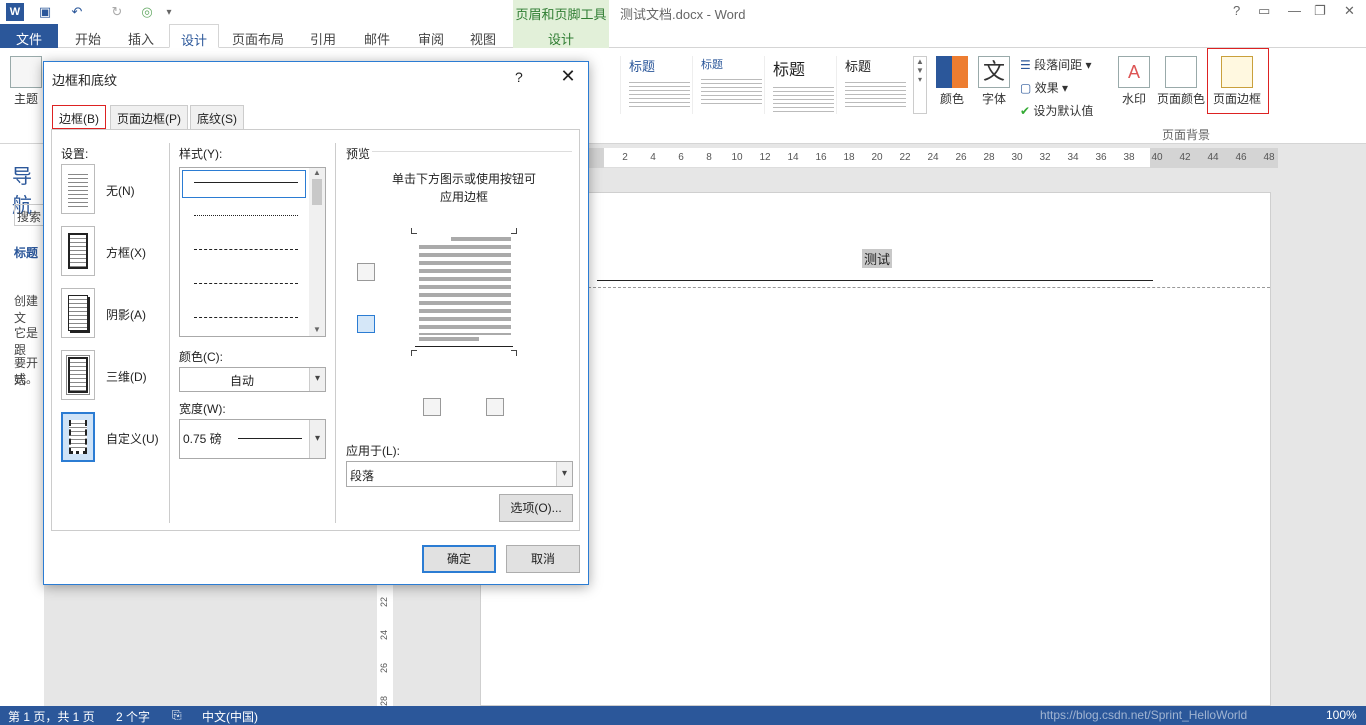 The image size is (1366, 725). I want to click on save-icon: ▣, so click(45, 12).